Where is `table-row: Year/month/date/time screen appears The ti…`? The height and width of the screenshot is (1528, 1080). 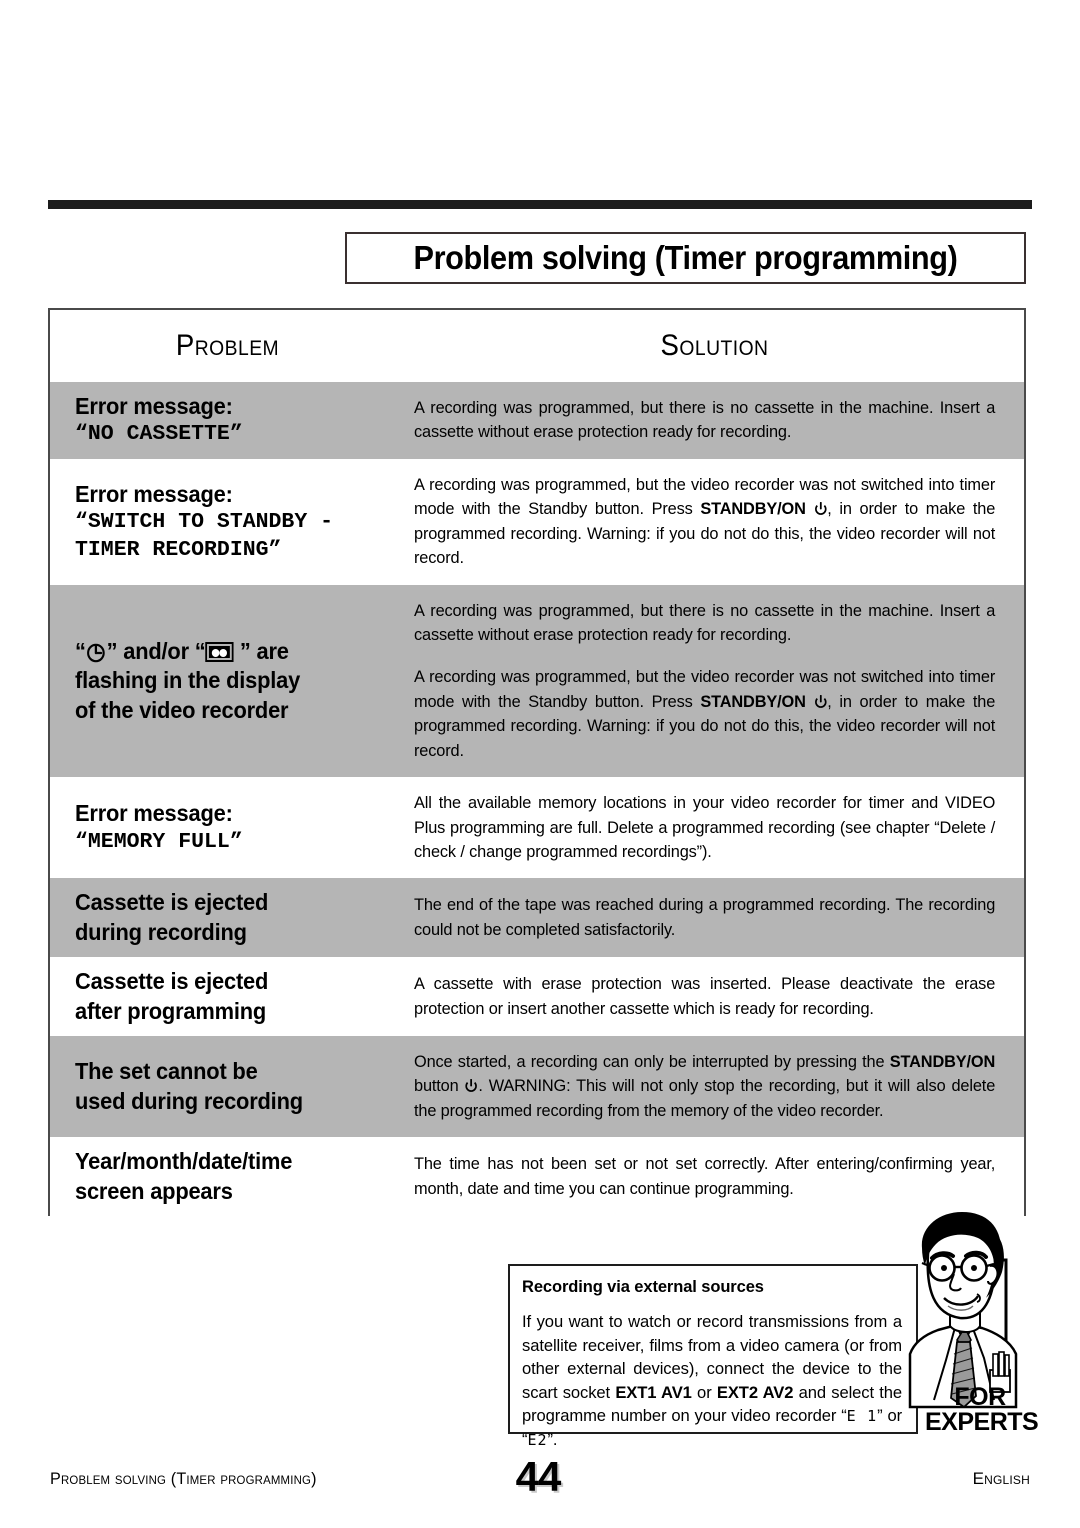
table-row: Year/month/date/time screen appears The ti… is located at coordinates (537, 1177).